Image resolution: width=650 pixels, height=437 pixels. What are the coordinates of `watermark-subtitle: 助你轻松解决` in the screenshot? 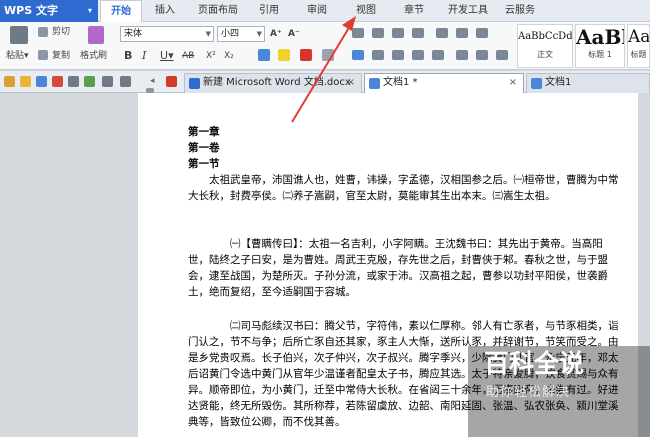 It's located at (528, 392).